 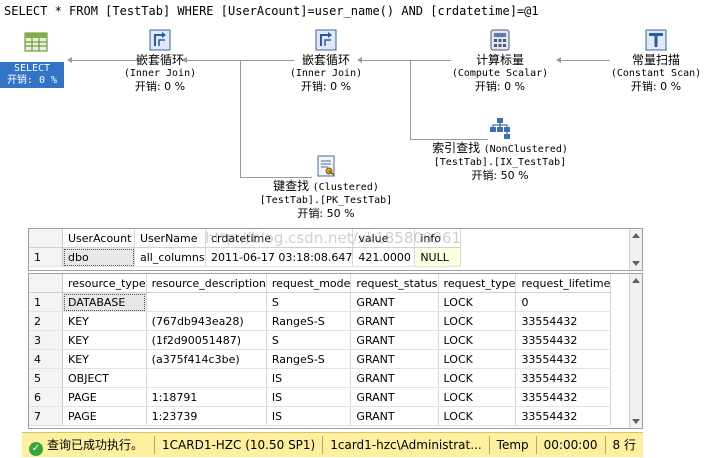 What do you see at coordinates (384, 238) in the screenshot?
I see `column-header: value` at bounding box center [384, 238].